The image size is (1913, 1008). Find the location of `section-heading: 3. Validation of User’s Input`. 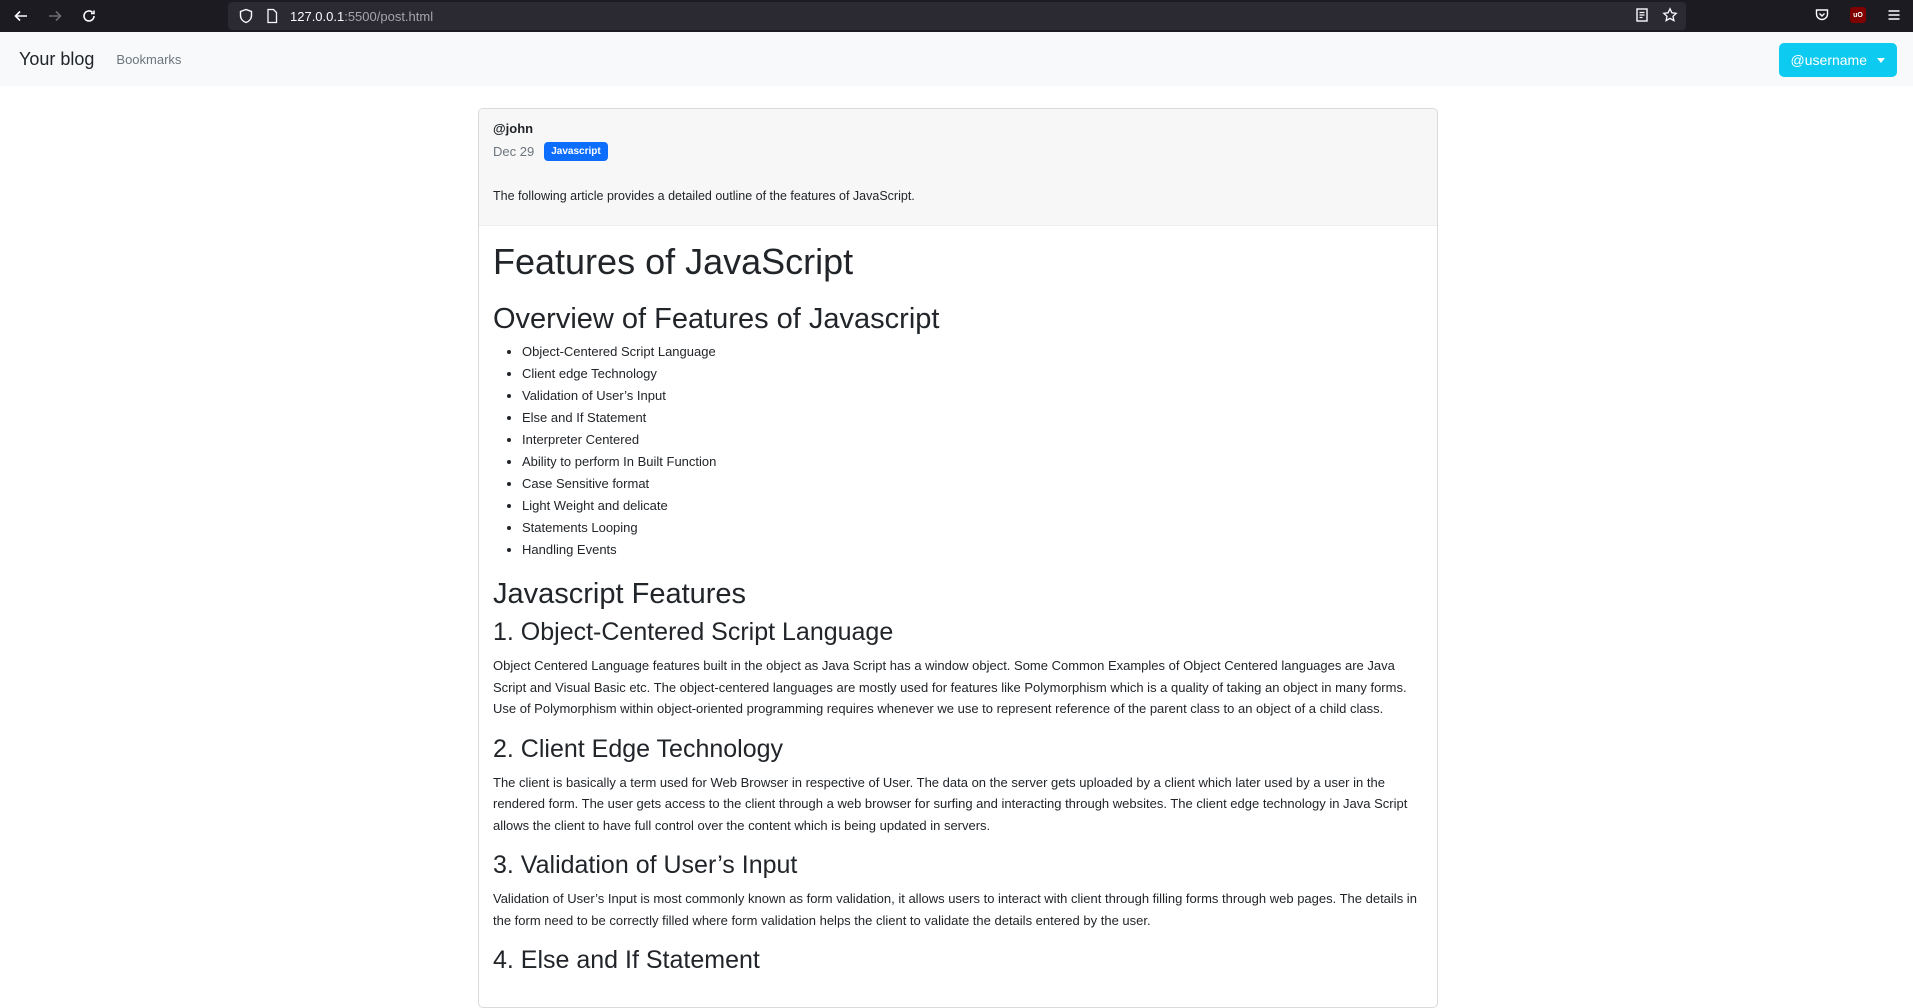

section-heading: 3. Validation of User’s Input is located at coordinates (645, 865).